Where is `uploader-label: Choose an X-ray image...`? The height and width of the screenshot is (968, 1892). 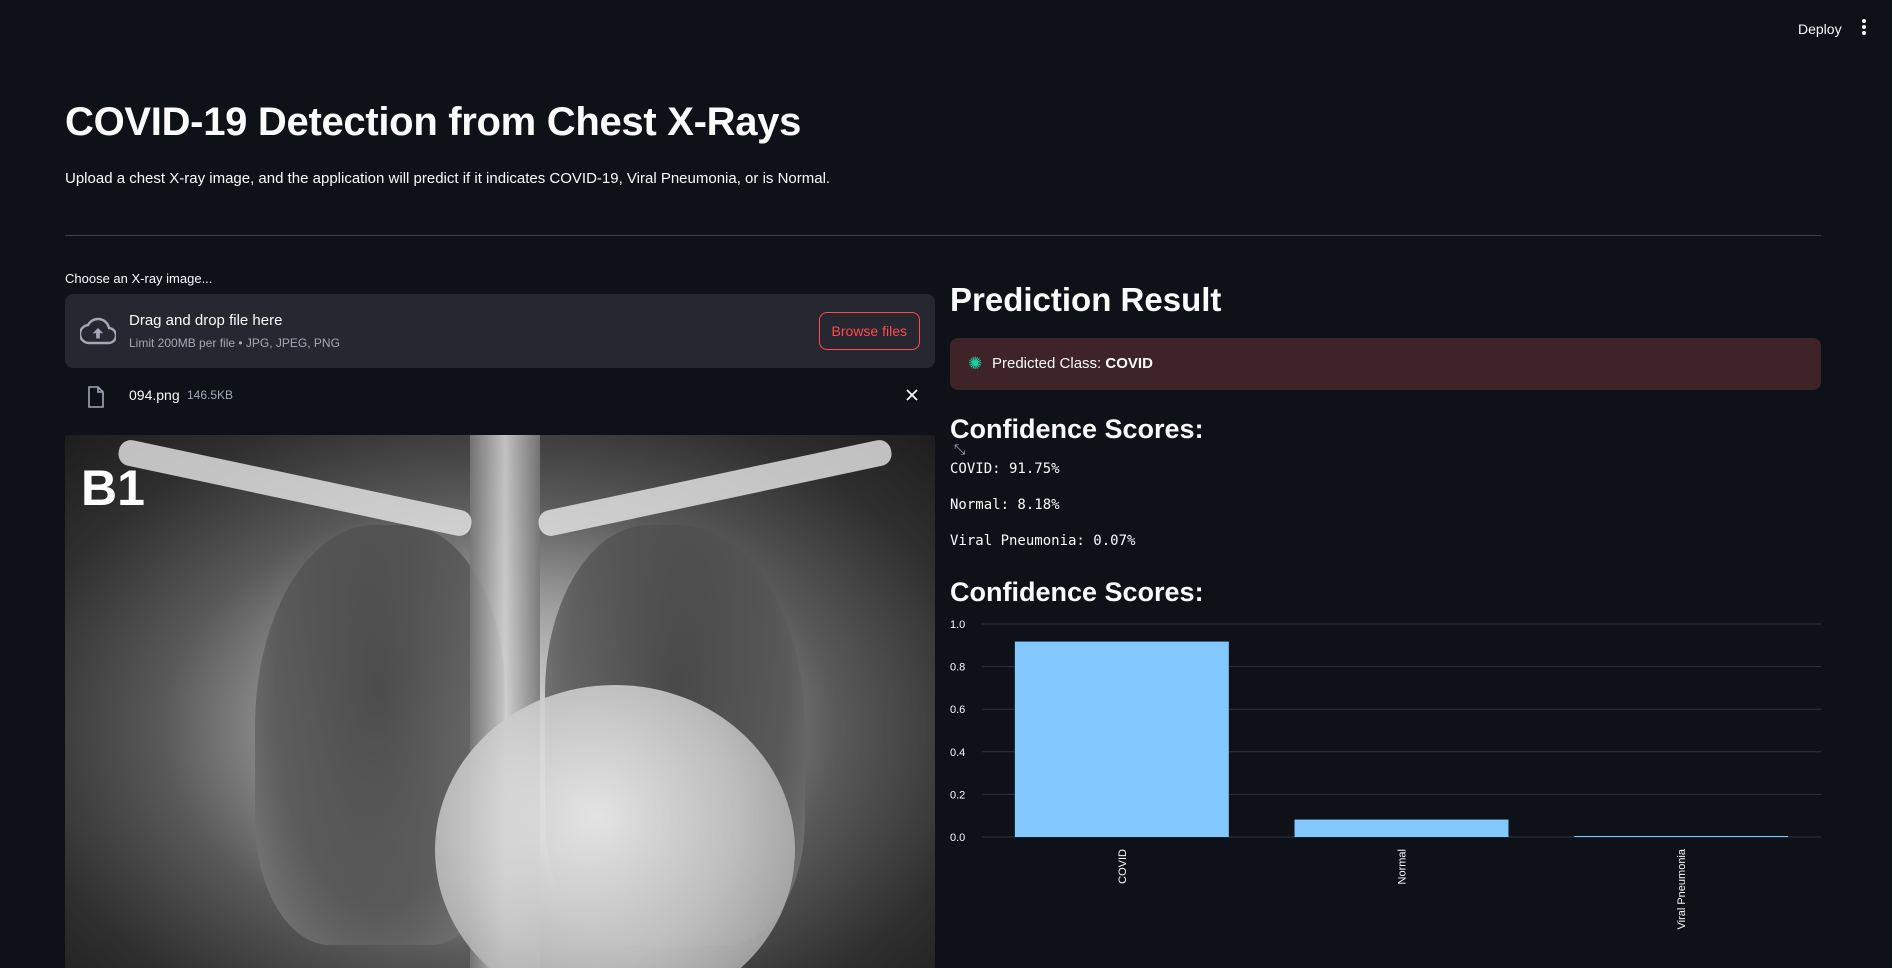 uploader-label: Choose an X-ray image... is located at coordinates (139, 278).